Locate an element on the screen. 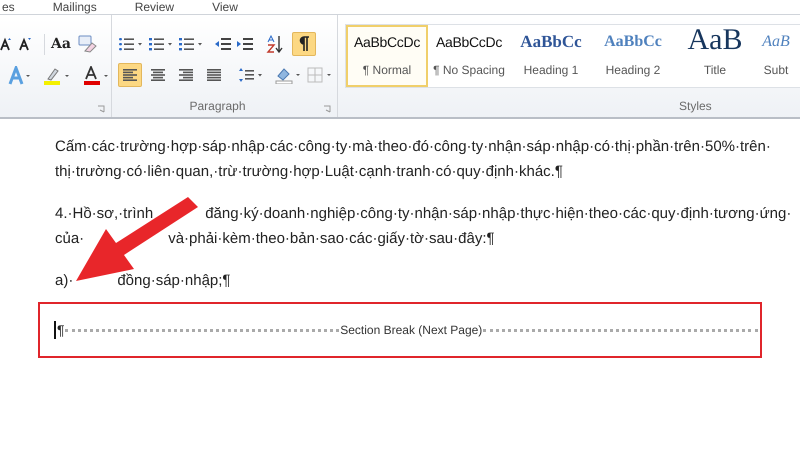  style-label: Title is located at coordinates (715, 70).